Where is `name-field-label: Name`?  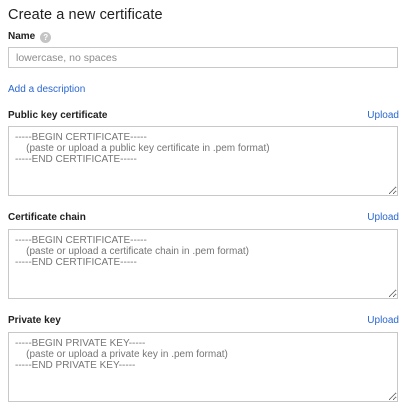
name-field-label: Name is located at coordinates (22, 36).